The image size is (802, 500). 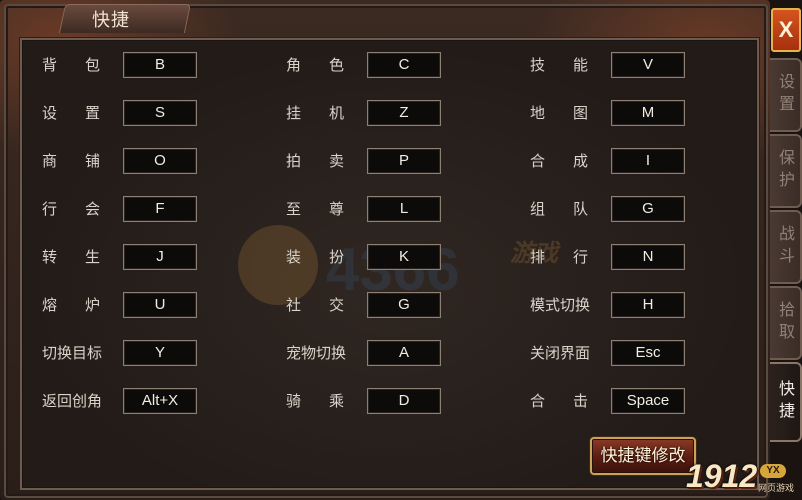 I want to click on shortcut-key-input: O, so click(x=160, y=161).